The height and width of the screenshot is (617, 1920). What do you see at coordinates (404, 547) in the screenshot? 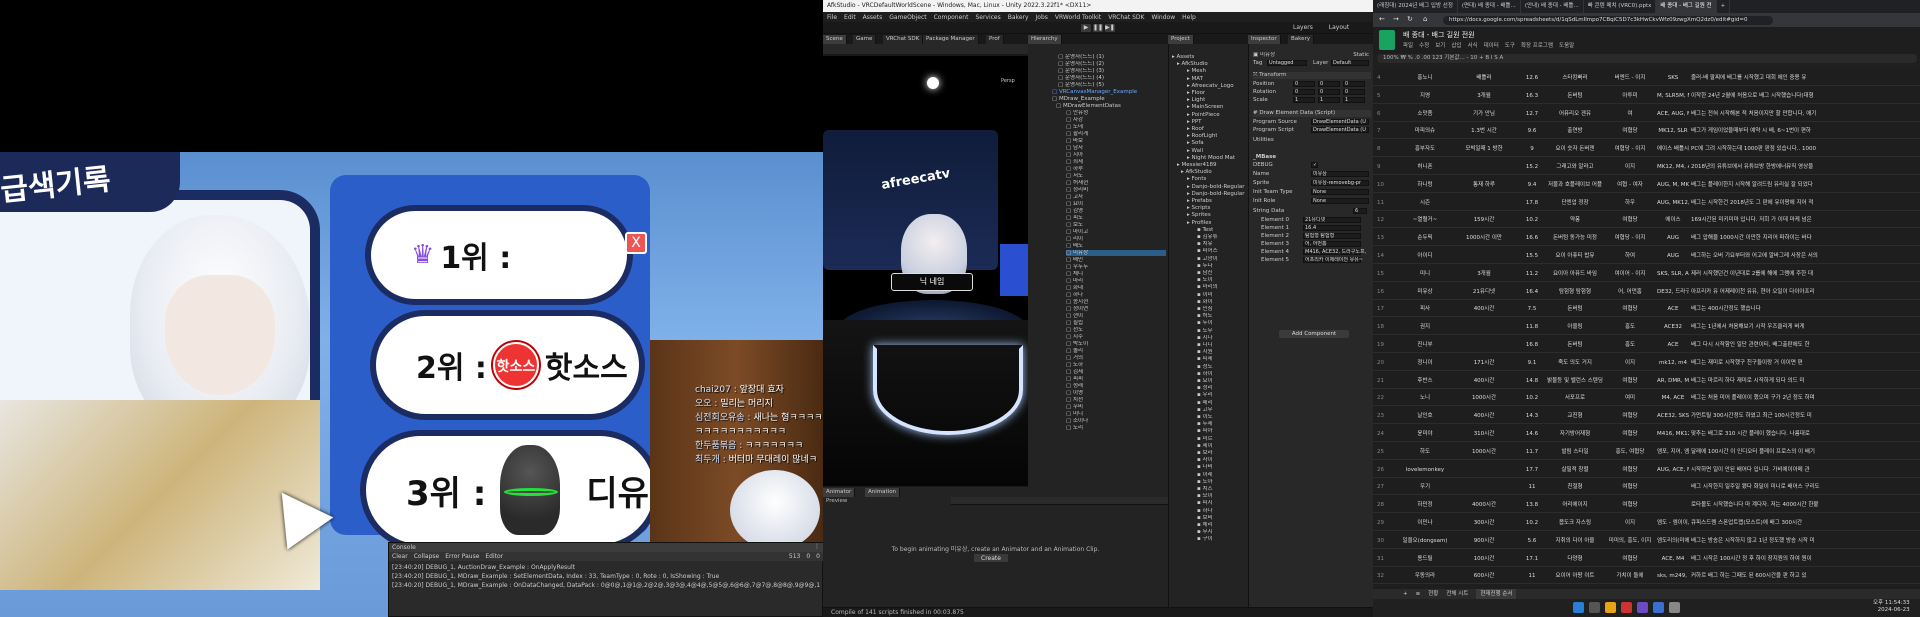
I see `console-tab: Console` at bounding box center [404, 547].